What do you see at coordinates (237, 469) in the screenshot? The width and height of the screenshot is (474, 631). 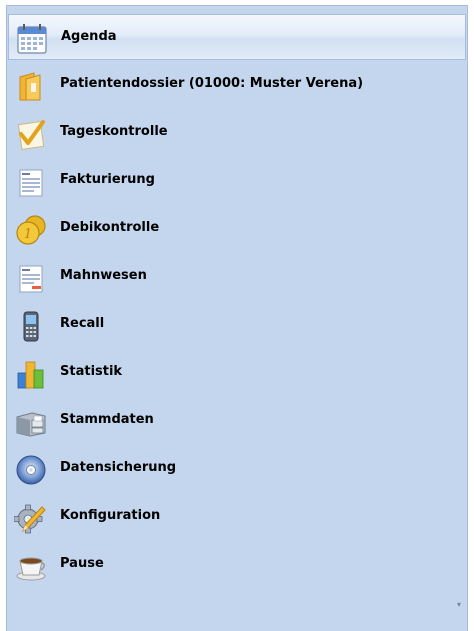 I see `nav-item-datensicherung: Datensicherung` at bounding box center [237, 469].